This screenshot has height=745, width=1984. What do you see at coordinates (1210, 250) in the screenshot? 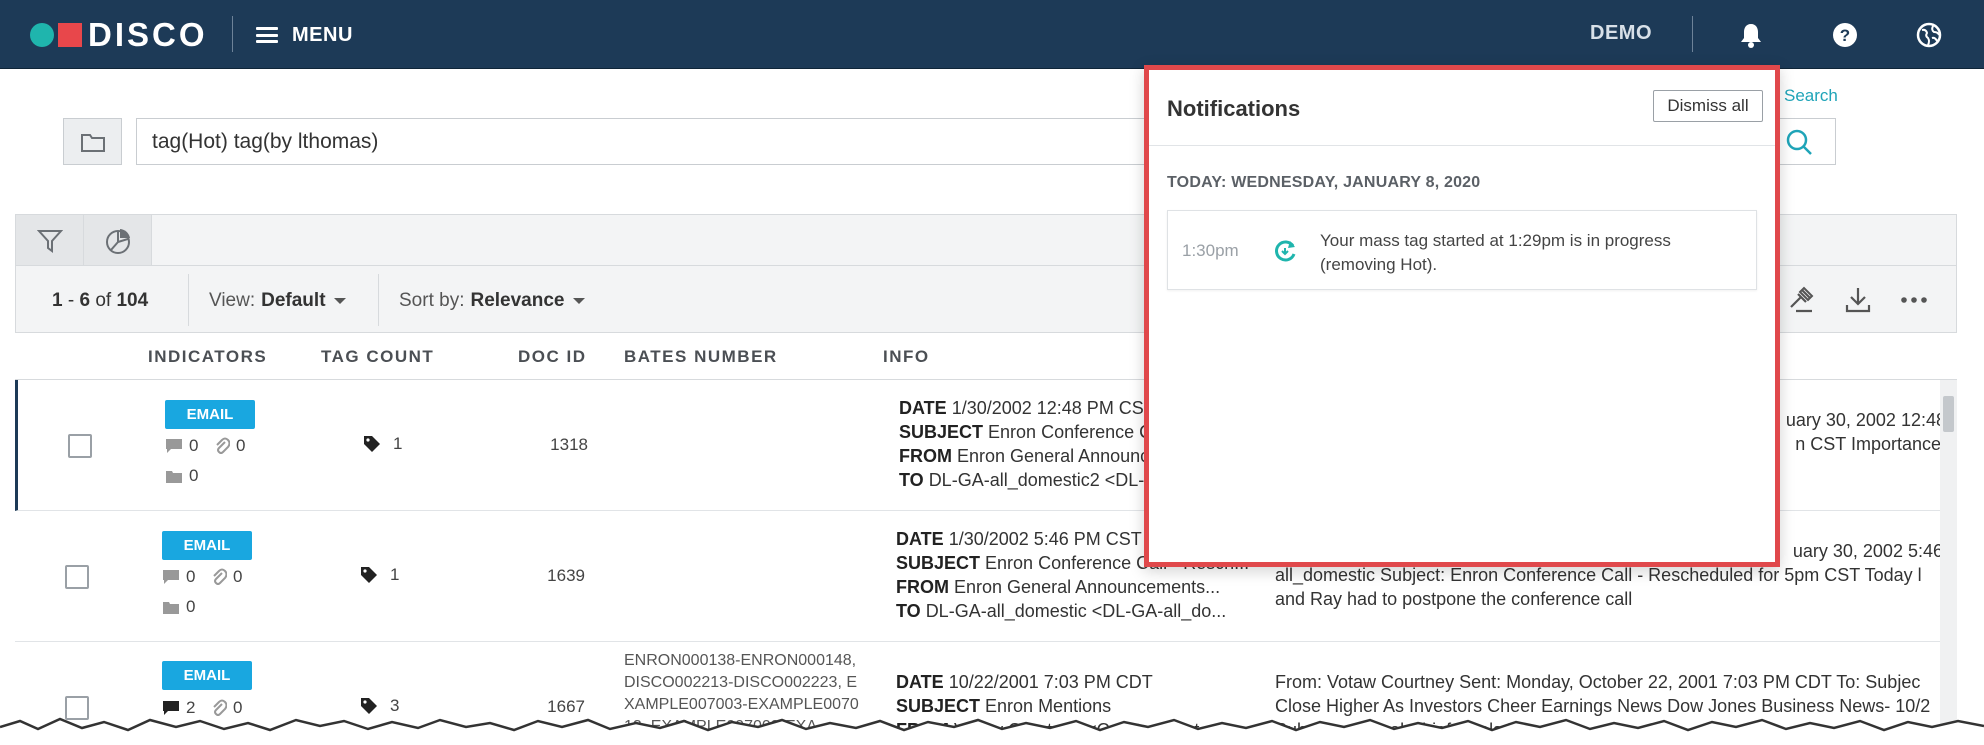
I see `notification-time: 1:30pm` at bounding box center [1210, 250].